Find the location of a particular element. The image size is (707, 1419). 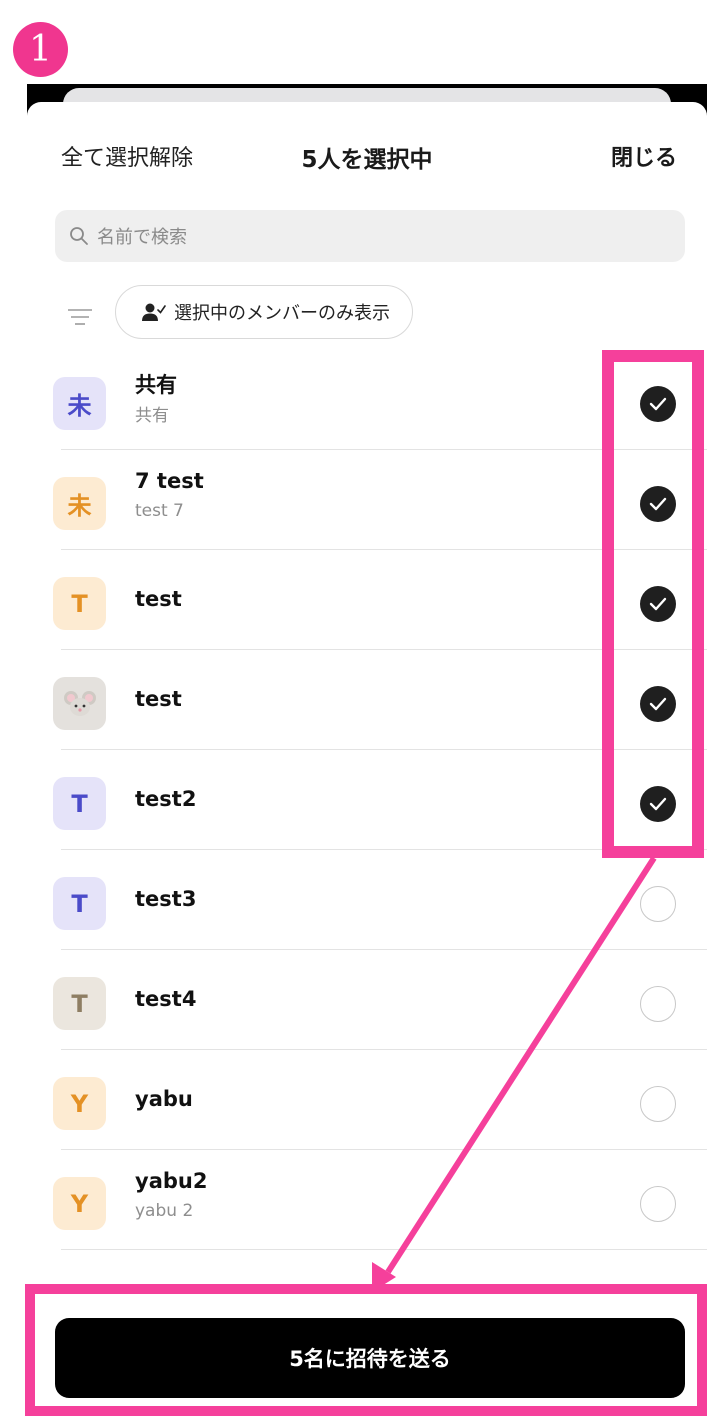

member-name: test2 is located at coordinates (166, 799).